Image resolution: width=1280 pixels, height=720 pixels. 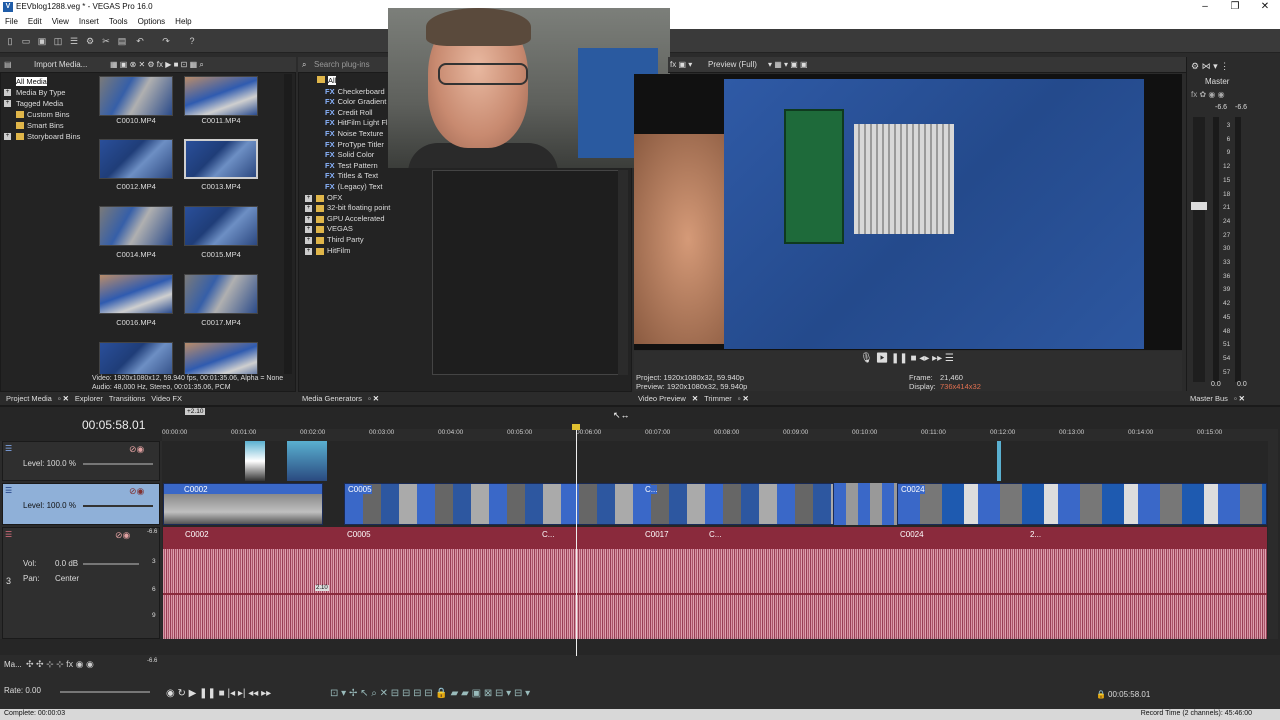 What do you see at coordinates (192, 41) in the screenshot?
I see `help-icon: ?` at bounding box center [192, 41].